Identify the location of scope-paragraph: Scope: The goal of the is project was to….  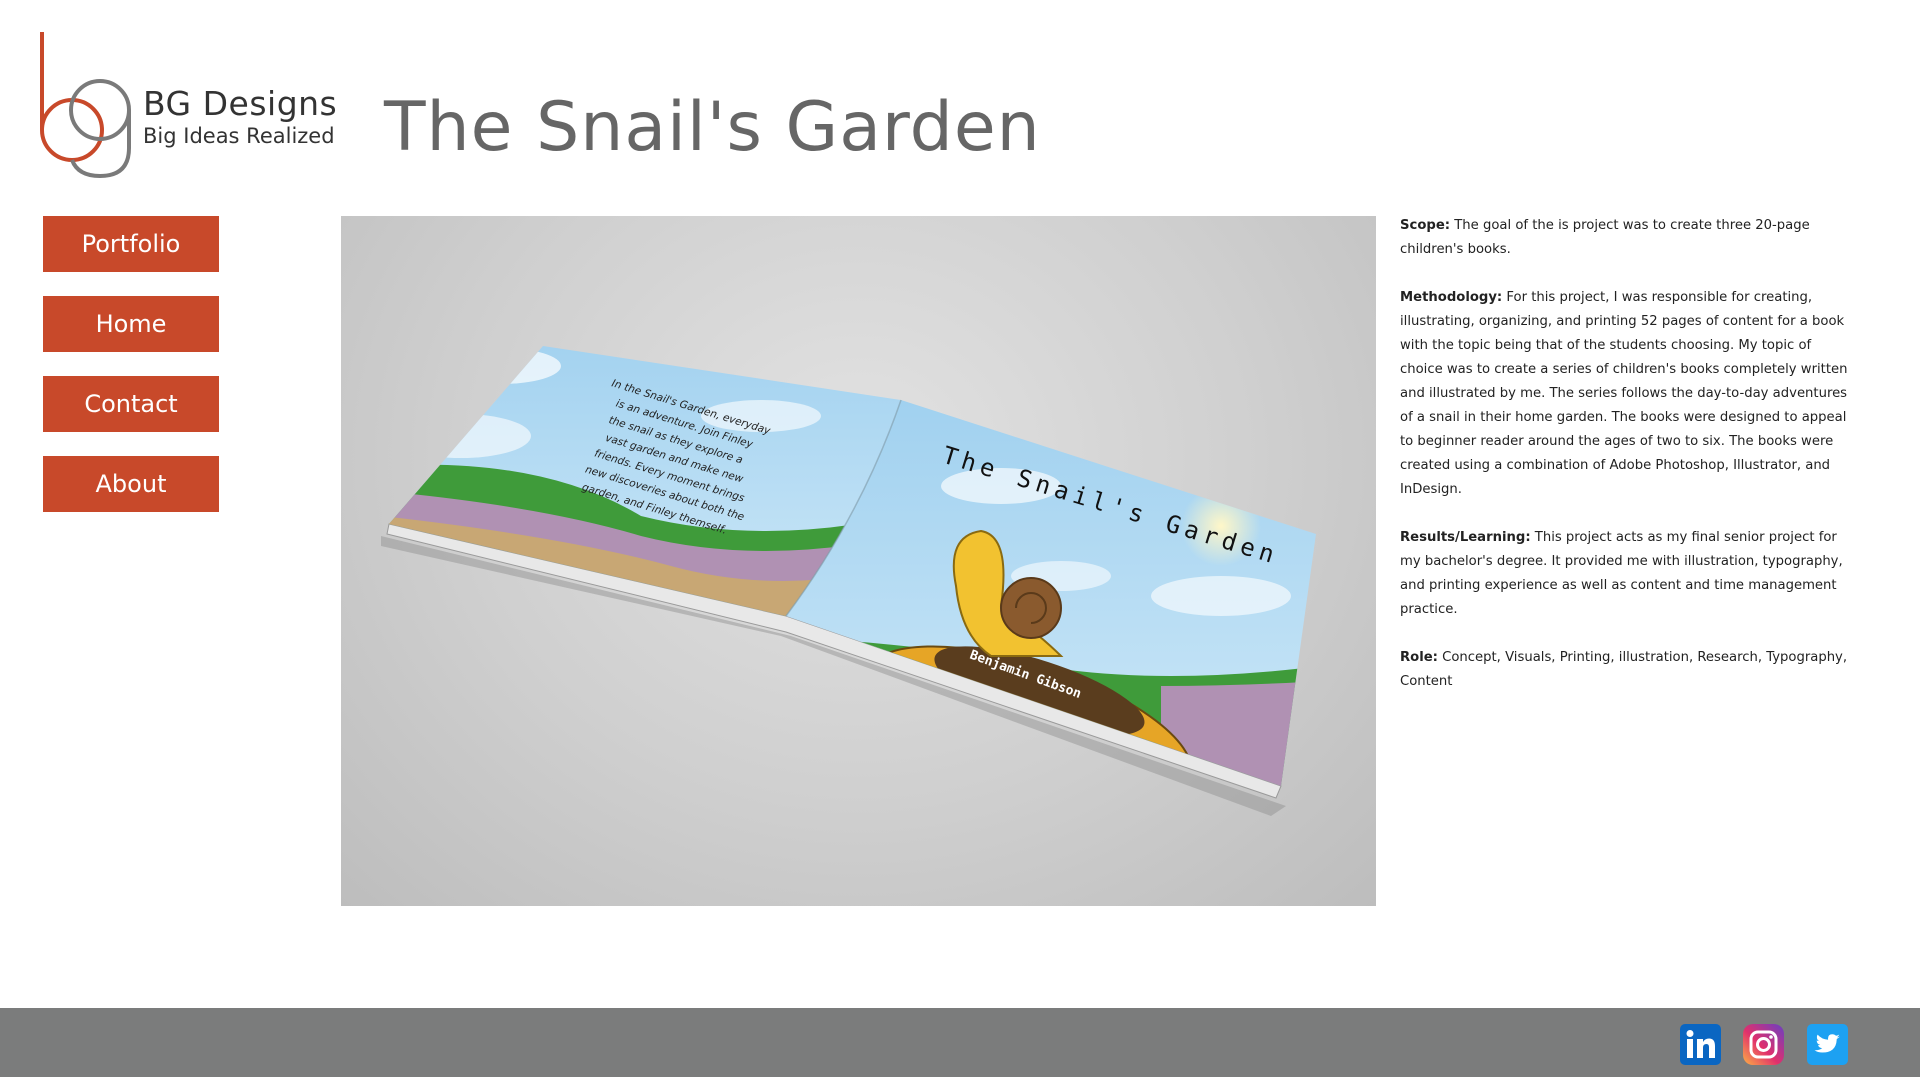
(1624, 238).